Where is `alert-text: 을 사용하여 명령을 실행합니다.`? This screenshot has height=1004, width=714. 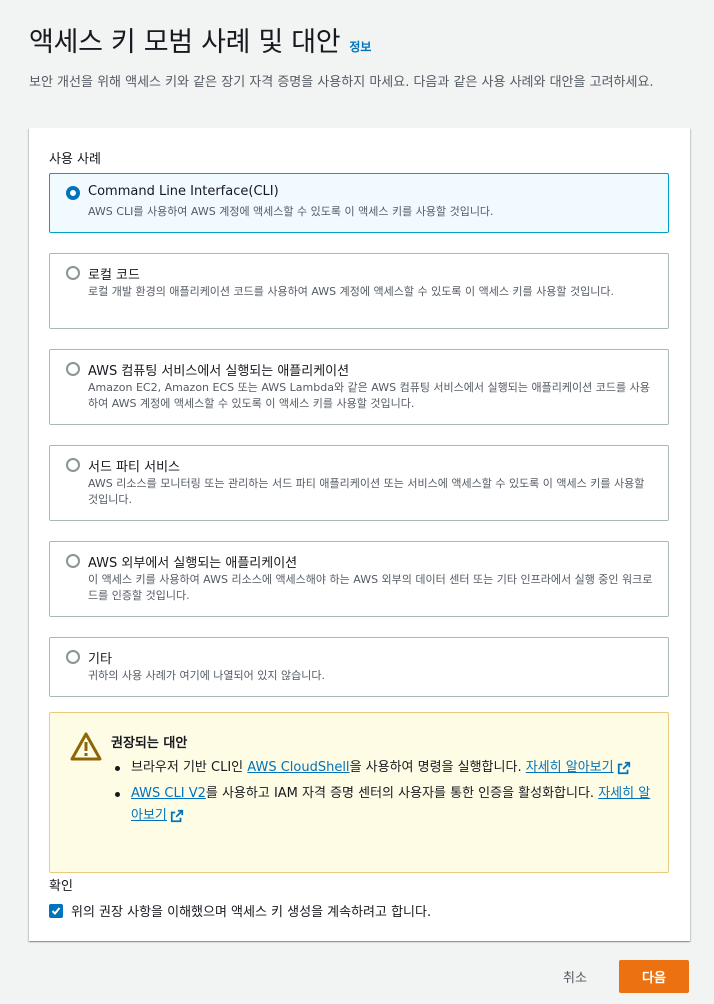
alert-text: 을 사용하여 명령을 실행합니다. is located at coordinates (437, 767).